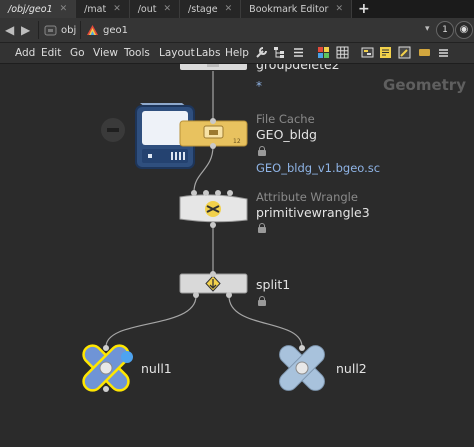 The image size is (474, 447). What do you see at coordinates (273, 284) in the screenshot?
I see `node-name-split: split1` at bounding box center [273, 284].